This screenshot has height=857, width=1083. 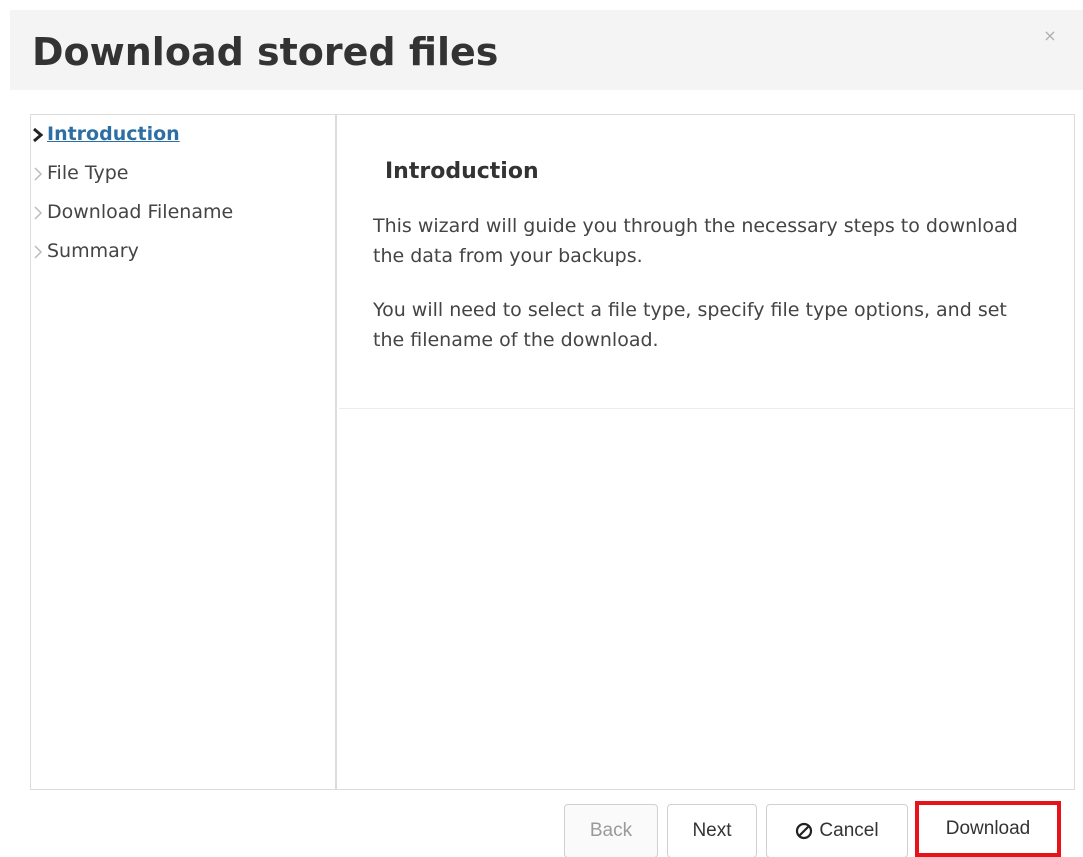 I want to click on step-label: Introduction, so click(x=113, y=134).